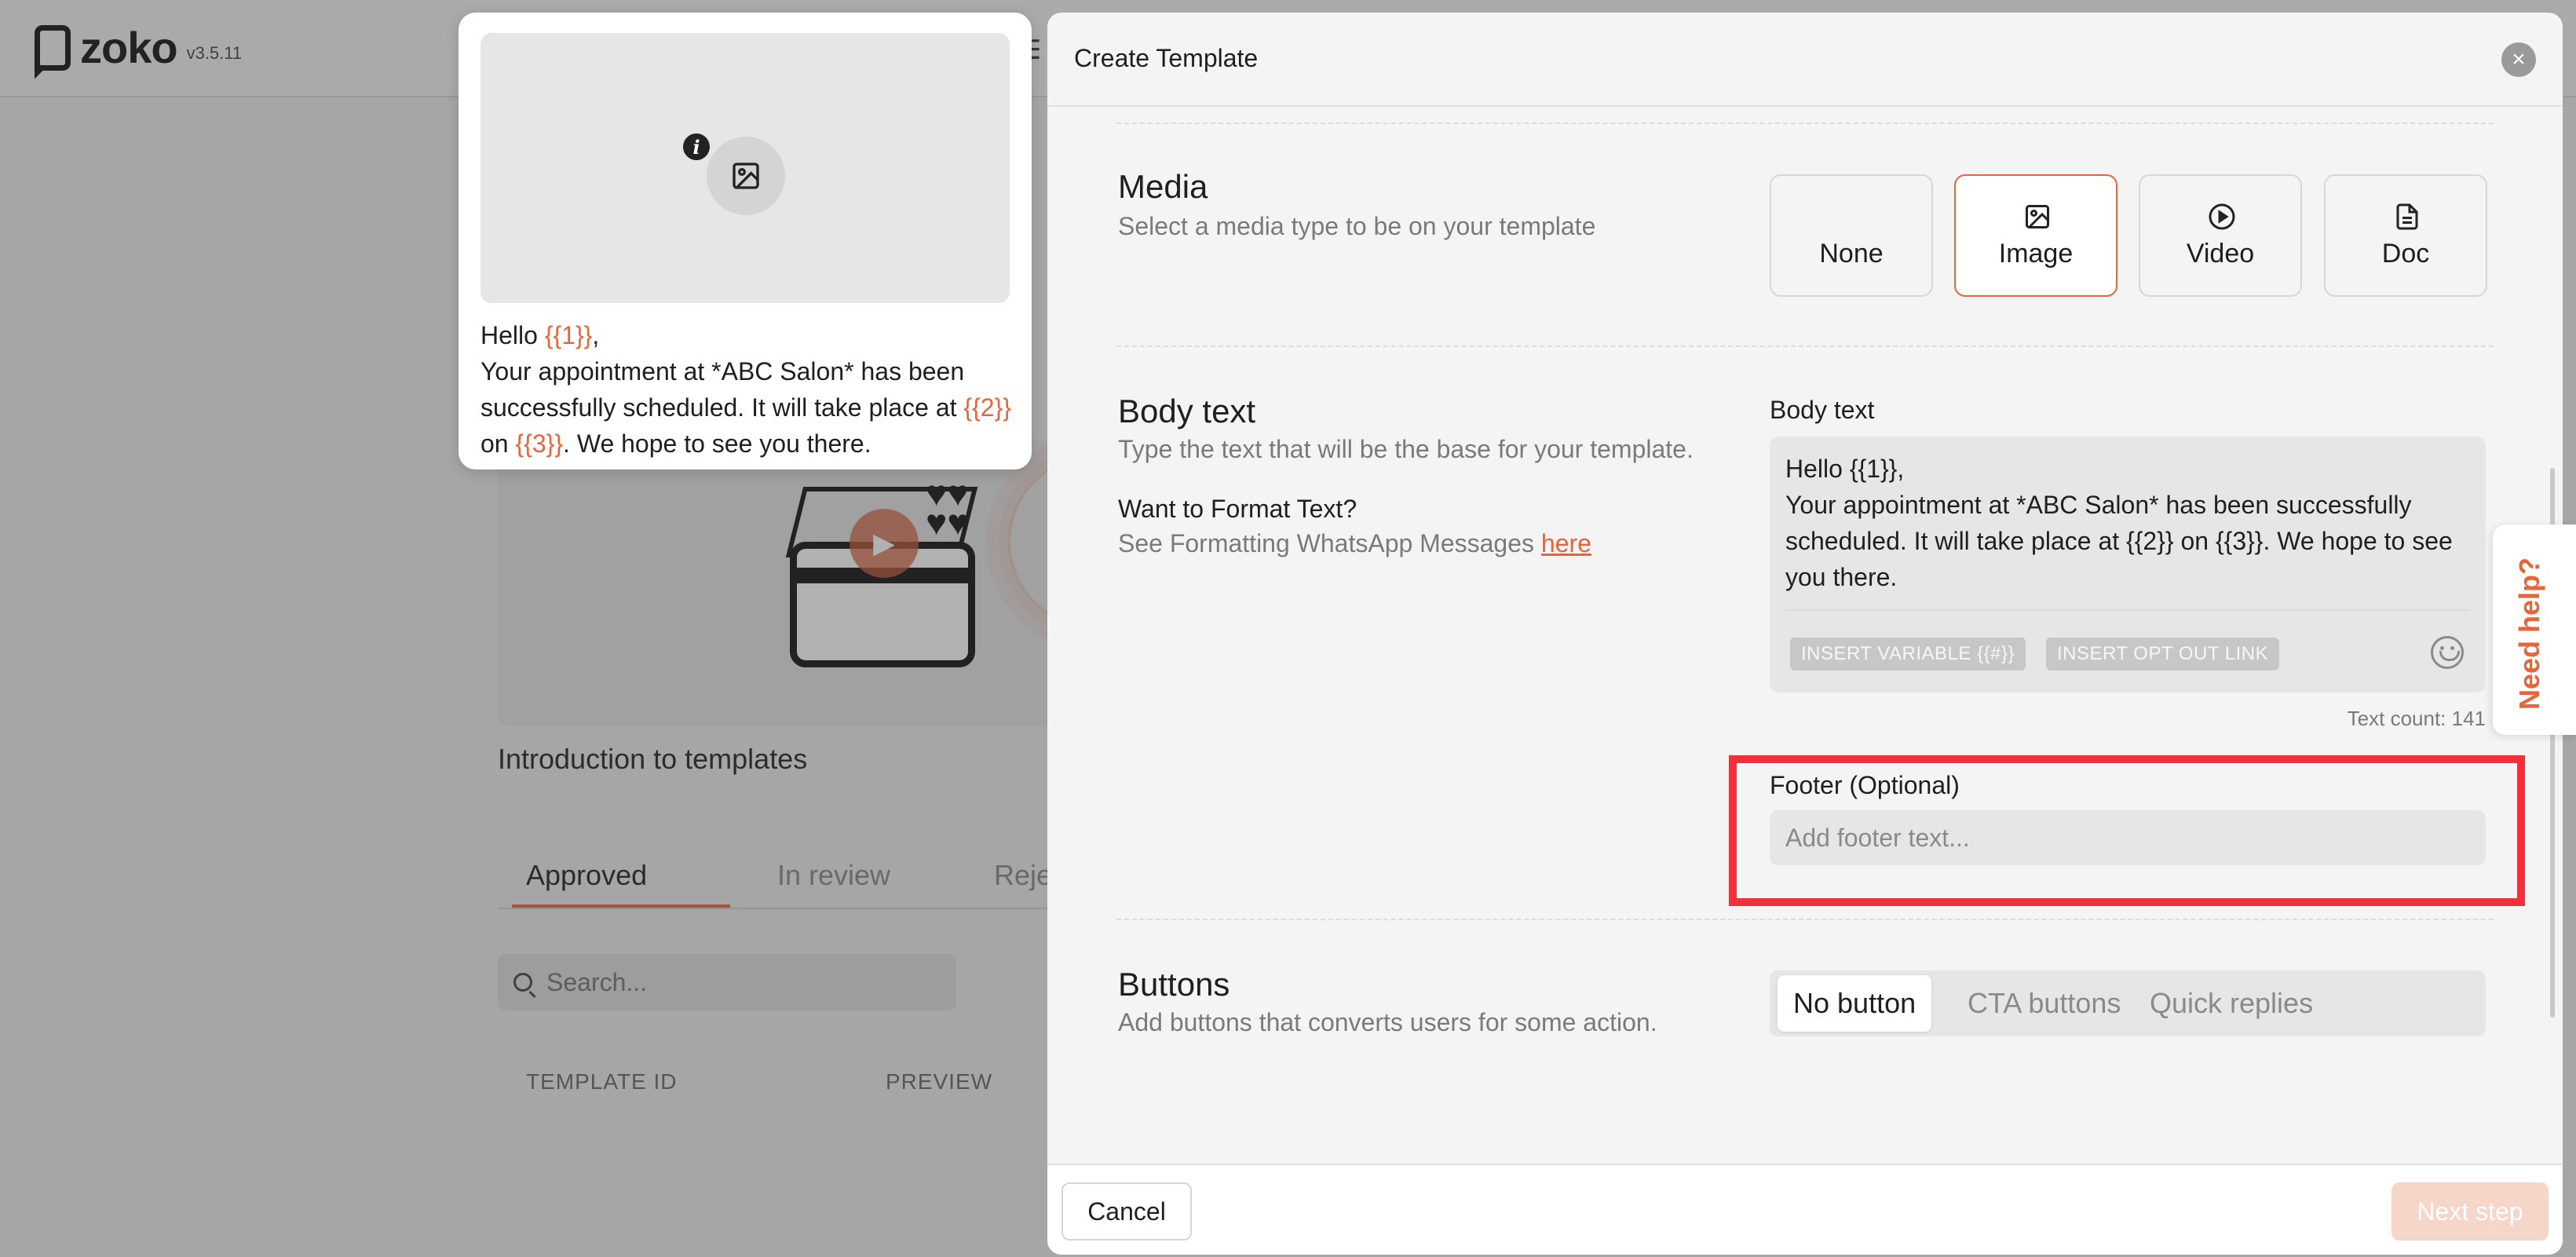 The image size is (2576, 1257). What do you see at coordinates (2128, 837) in the screenshot?
I see `footer-text-input` at bounding box center [2128, 837].